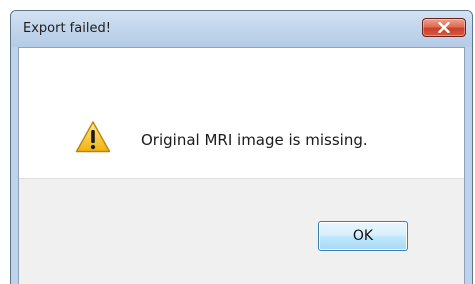 Image resolution: width=475 pixels, height=284 pixels. Describe the element at coordinates (241, 29) in the screenshot. I see `title-bar: Export failed!` at that location.